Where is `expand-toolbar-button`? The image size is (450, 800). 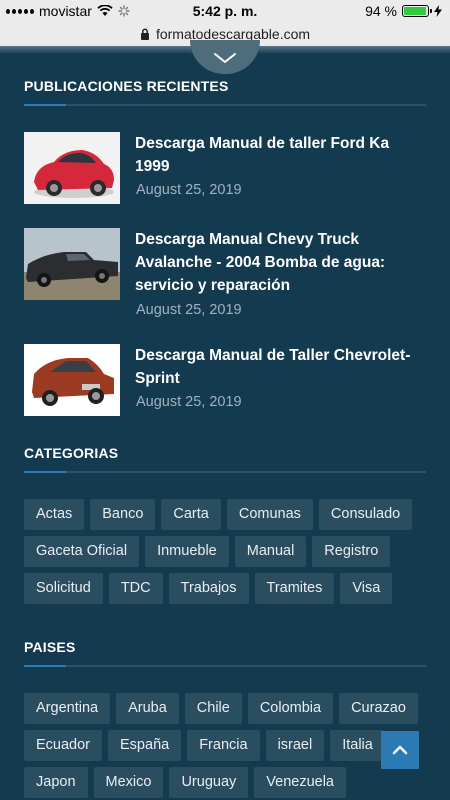 expand-toolbar-button is located at coordinates (225, 57).